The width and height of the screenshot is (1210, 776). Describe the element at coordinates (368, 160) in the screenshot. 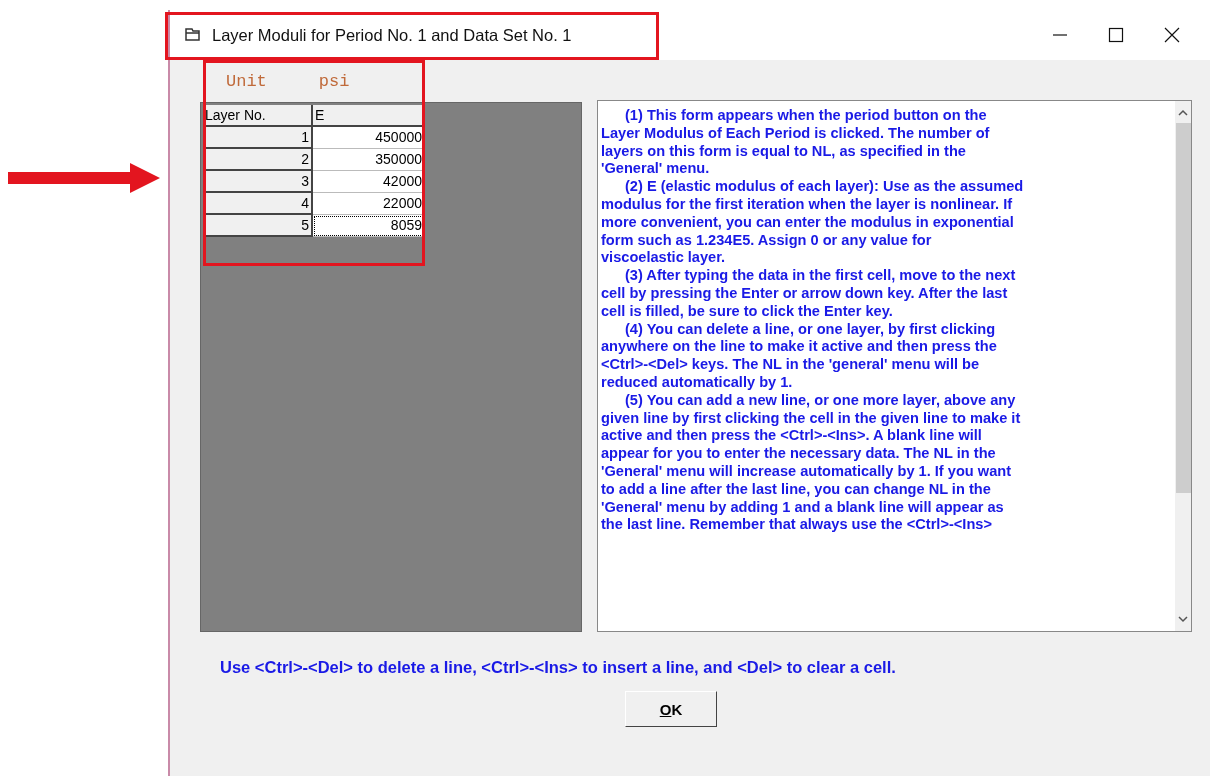

I see `table-cell: 350000` at that location.